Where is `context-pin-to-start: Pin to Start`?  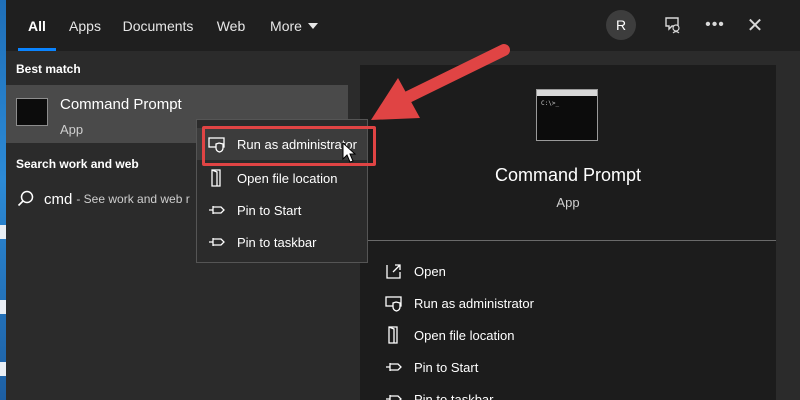
context-pin-to-start: Pin to Start is located at coordinates (282, 210).